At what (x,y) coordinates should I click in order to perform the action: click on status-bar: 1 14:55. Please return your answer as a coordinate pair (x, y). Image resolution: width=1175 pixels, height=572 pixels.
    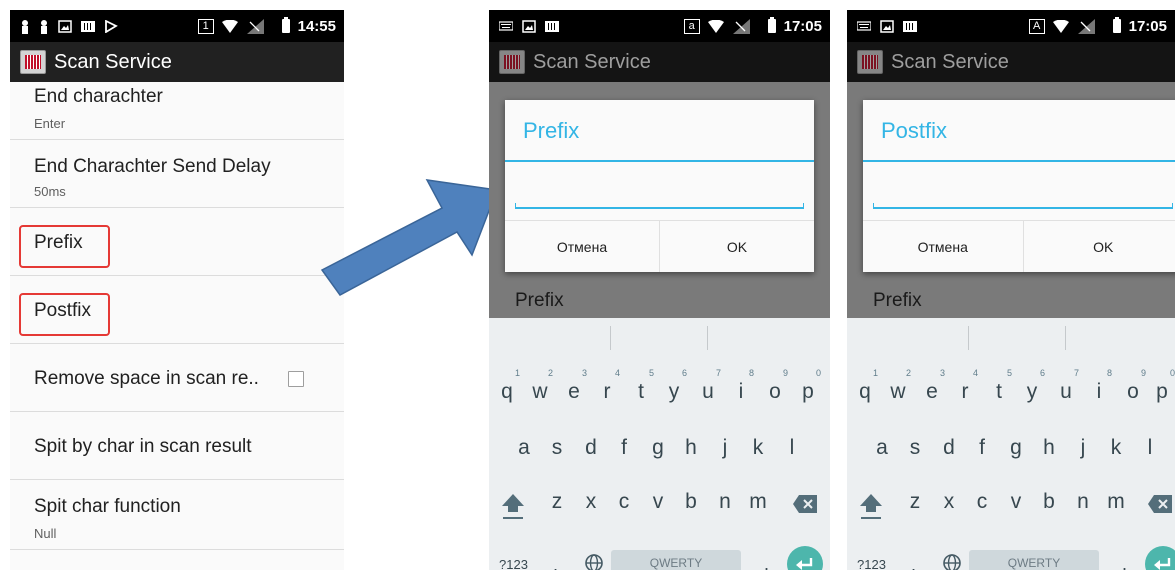
    Looking at the image, I should click on (177, 26).